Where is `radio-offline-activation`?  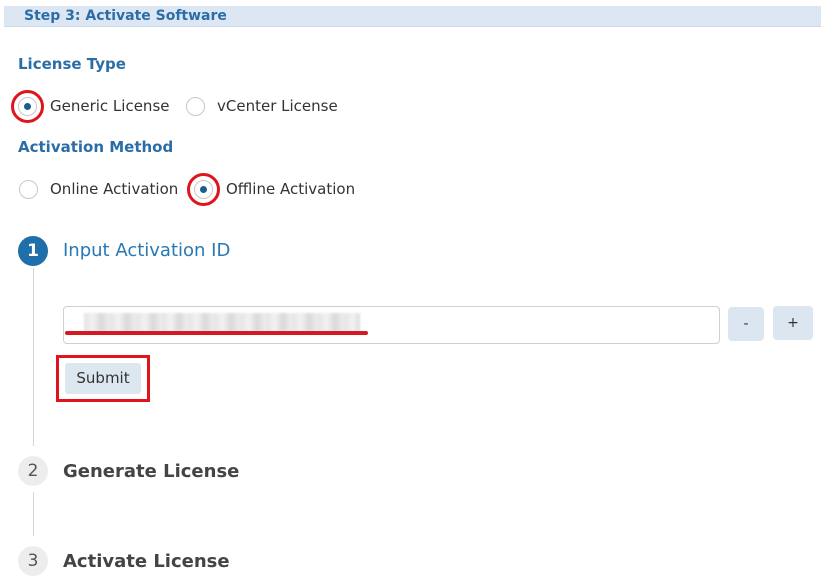 radio-offline-activation is located at coordinates (203, 189).